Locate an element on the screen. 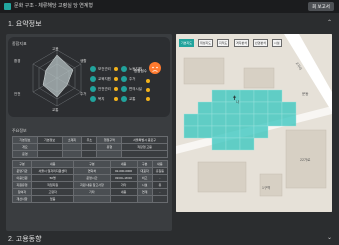  table-cell: 비고 is located at coordinates (144, 178).